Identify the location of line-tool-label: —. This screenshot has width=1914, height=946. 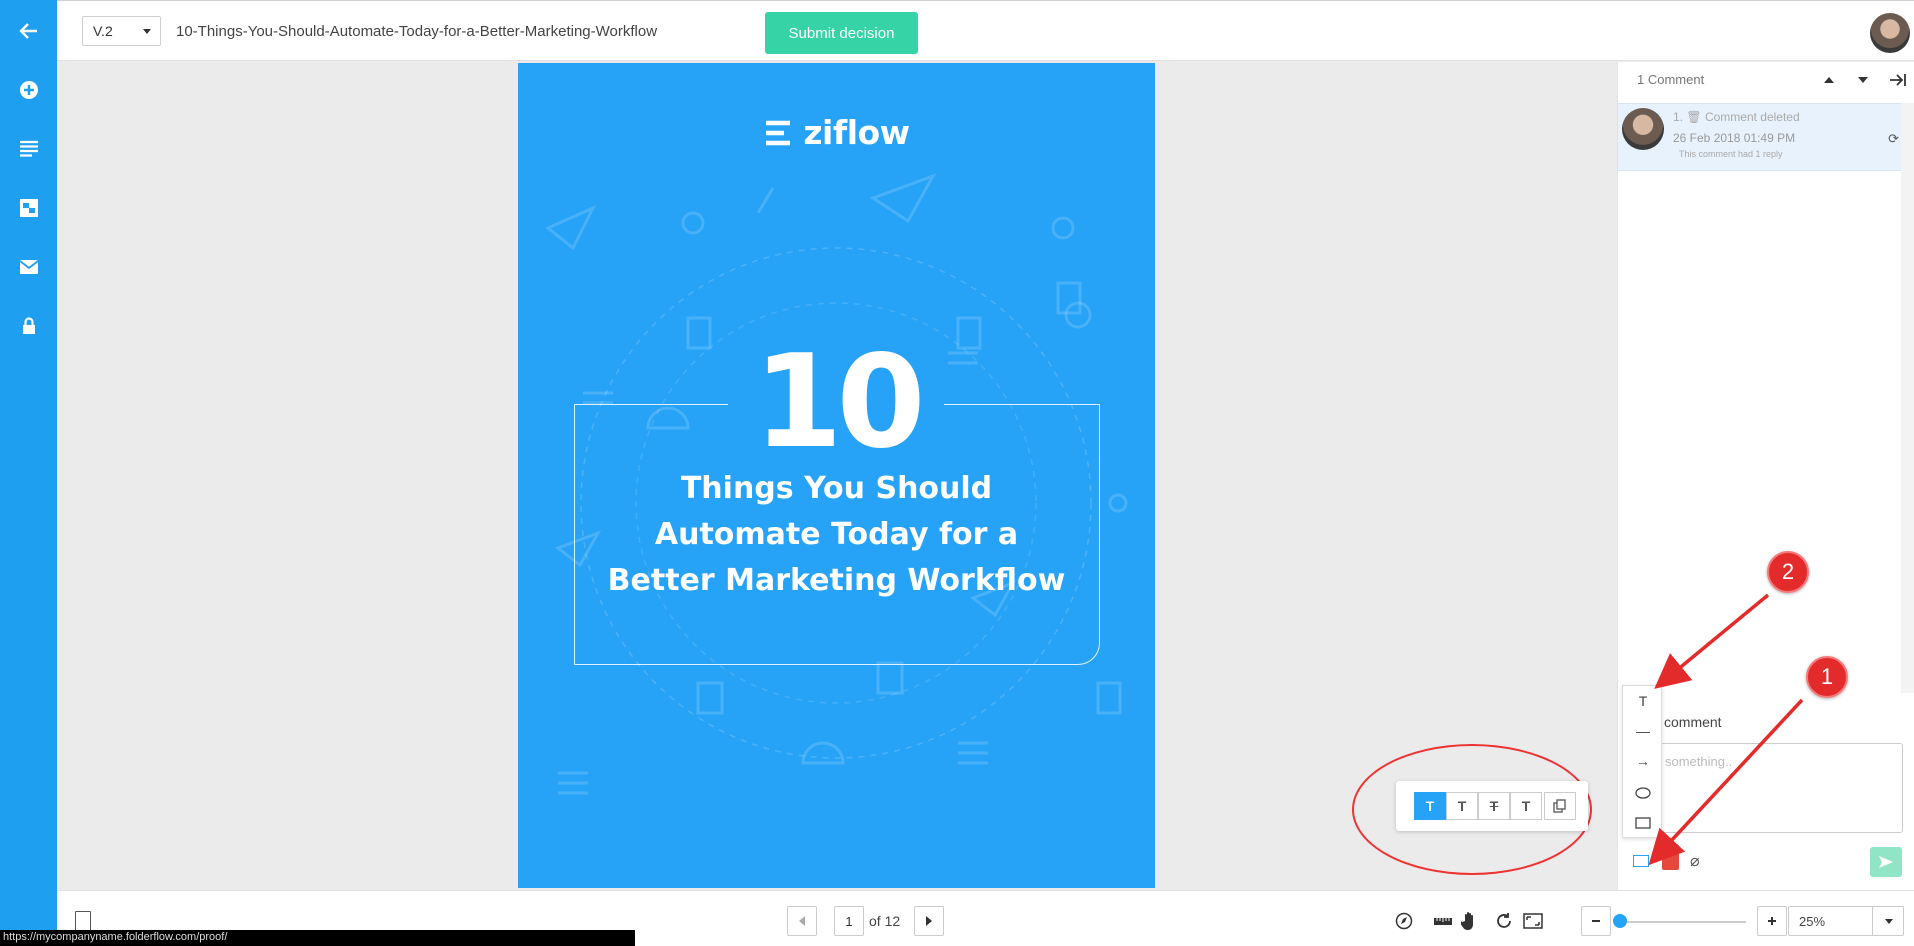
(1643, 731).